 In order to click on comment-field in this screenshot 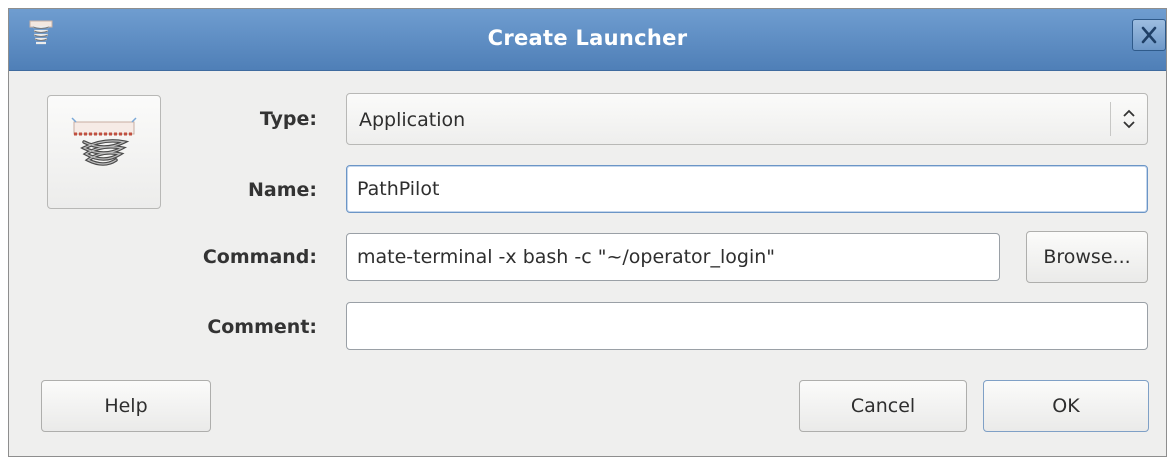, I will do `click(747, 326)`.